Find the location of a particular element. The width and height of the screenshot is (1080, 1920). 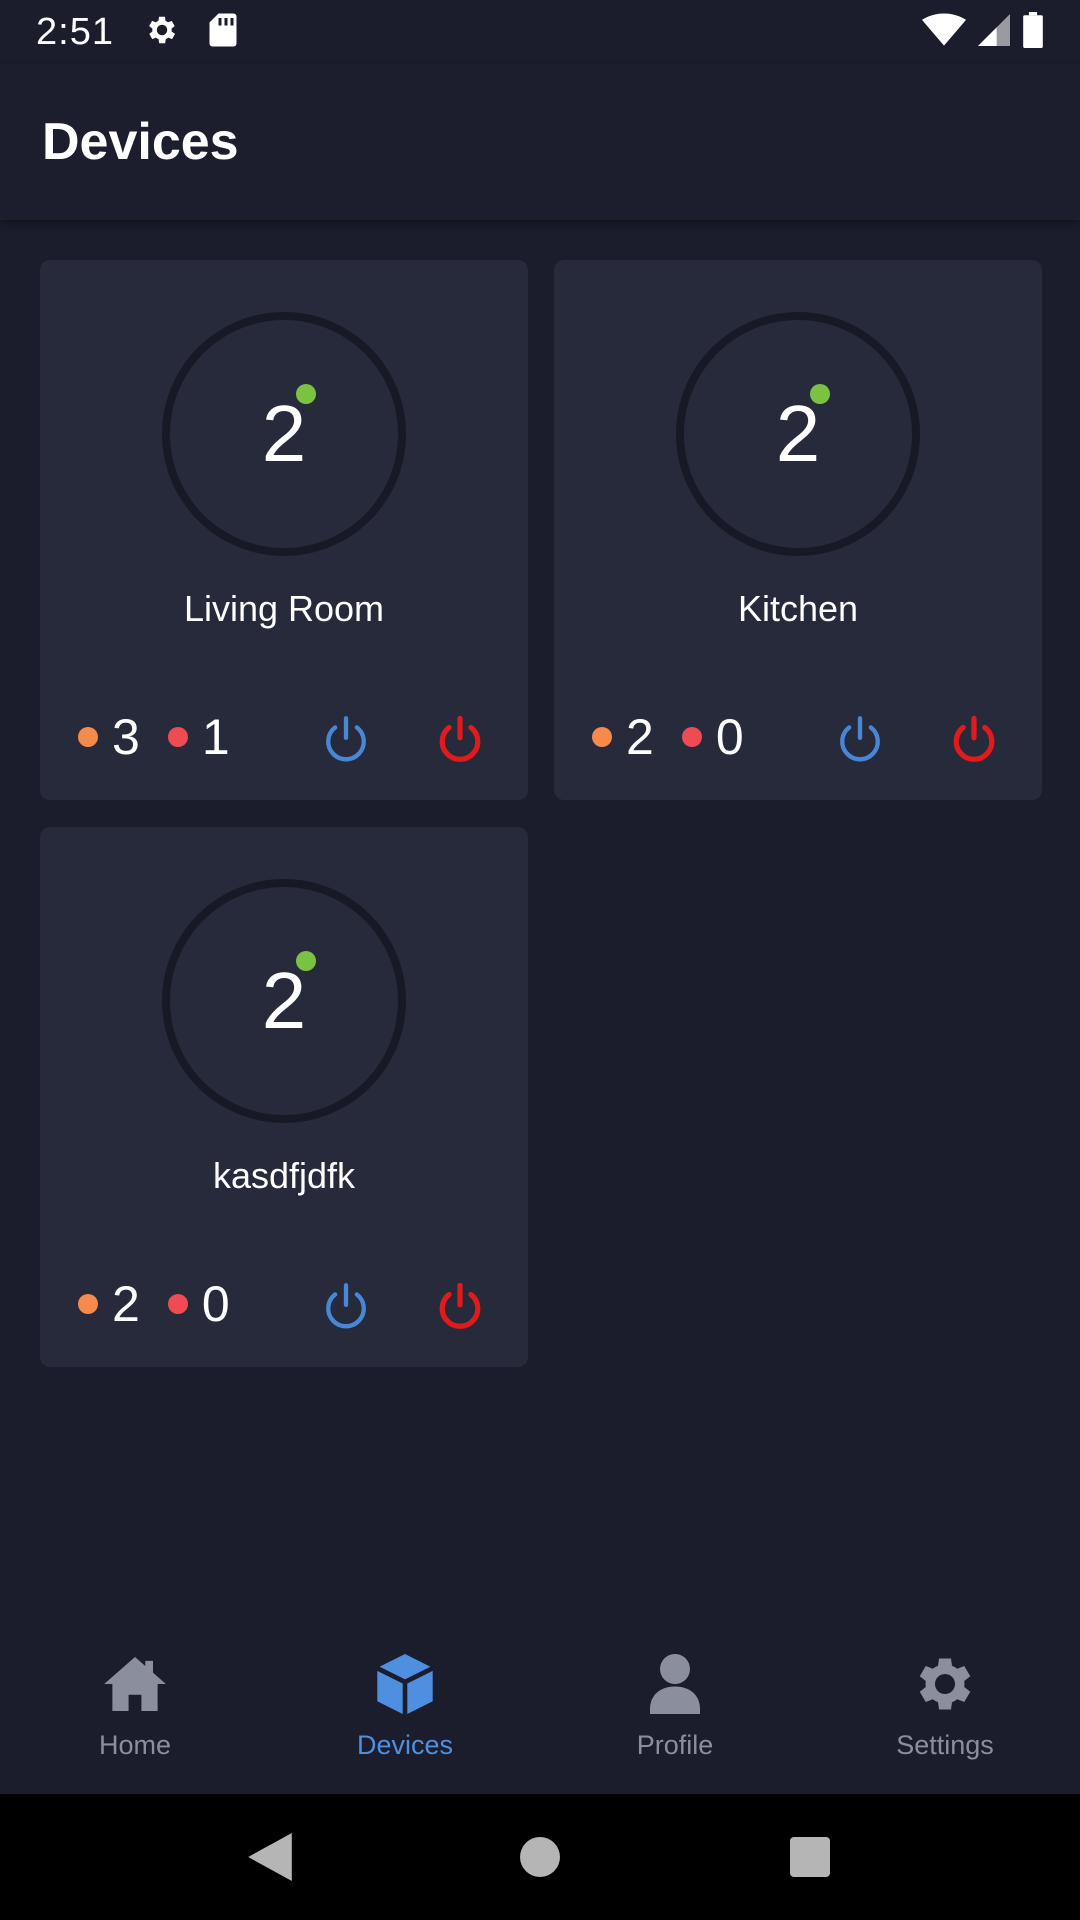

nav-label: Home is located at coordinates (135, 1745).